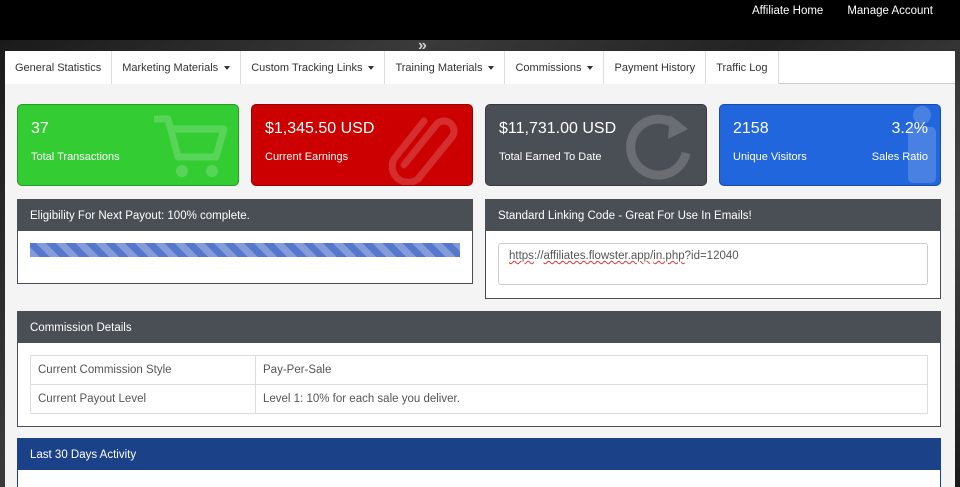  Describe the element at coordinates (658, 147) in the screenshot. I see `refresh-icon` at that location.